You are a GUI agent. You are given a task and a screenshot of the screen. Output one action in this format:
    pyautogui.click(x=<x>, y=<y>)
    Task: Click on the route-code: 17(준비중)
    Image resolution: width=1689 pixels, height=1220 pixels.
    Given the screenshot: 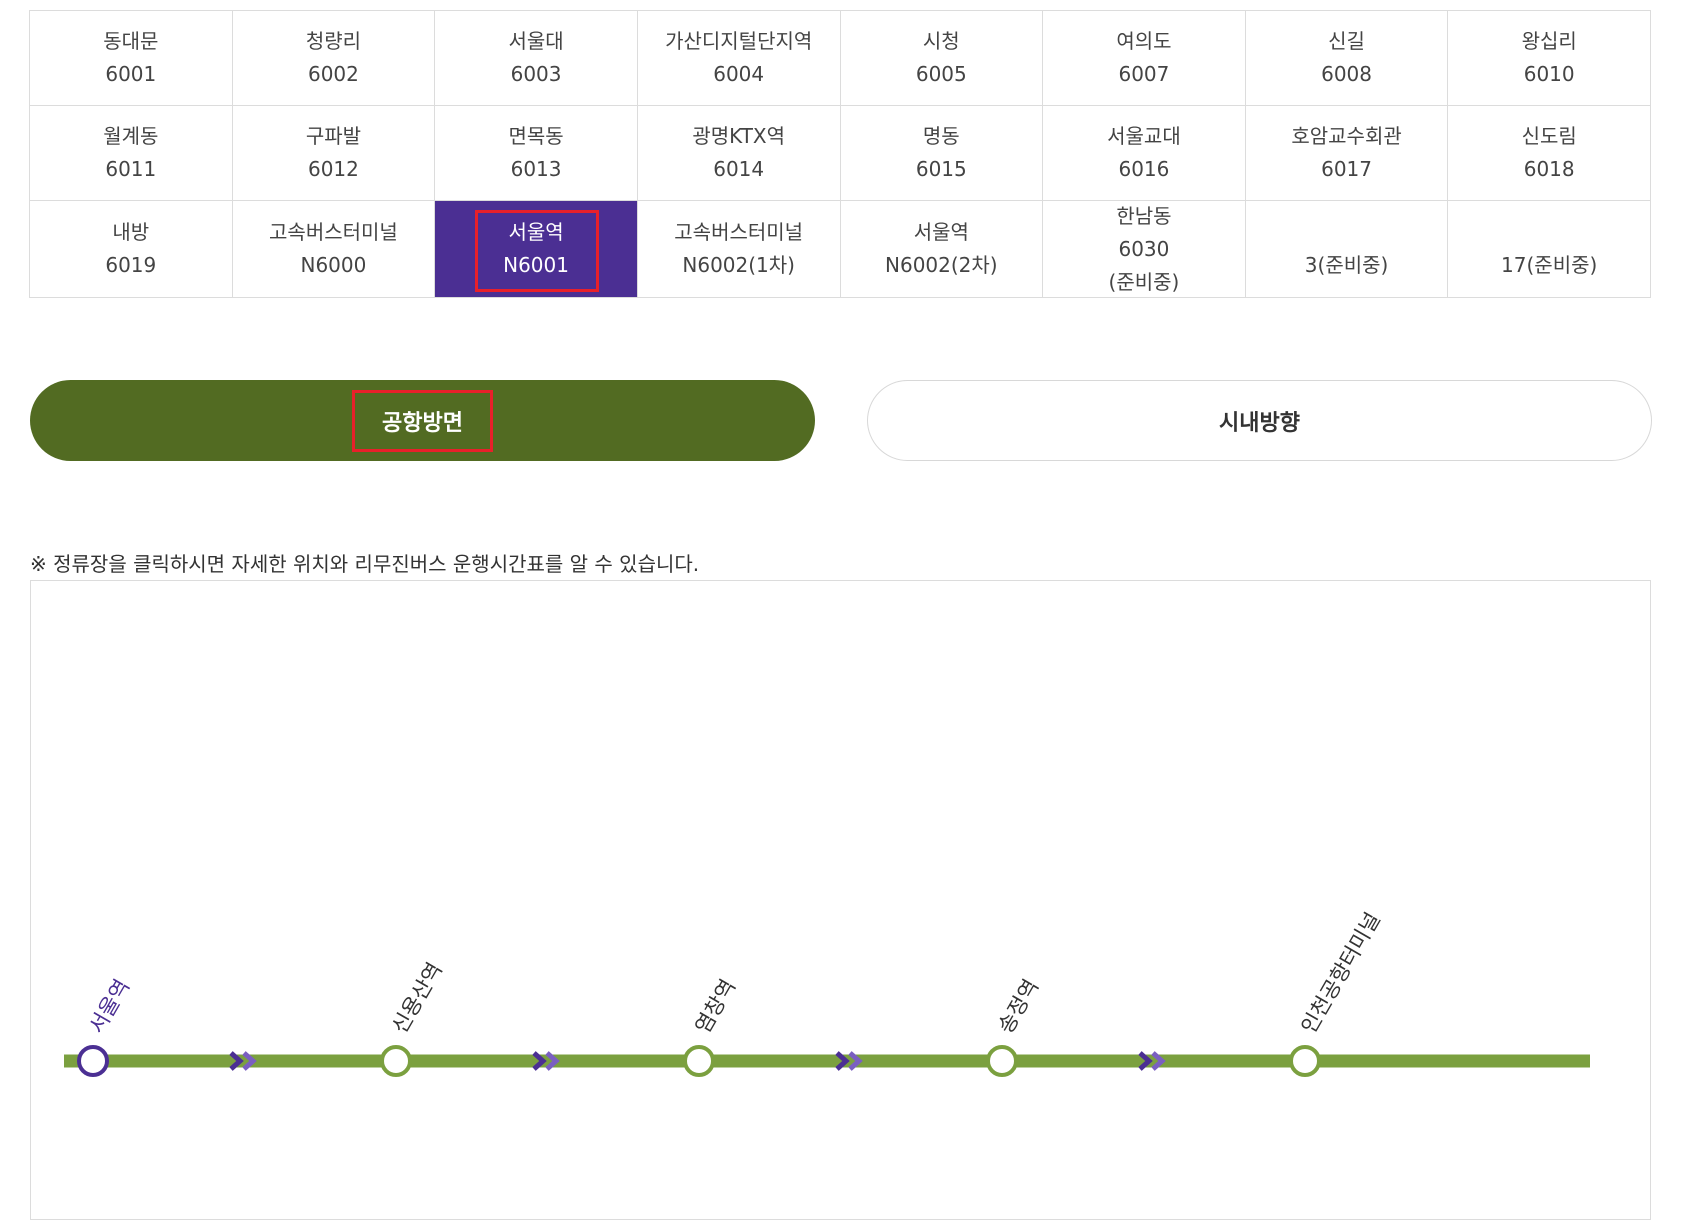 What is the action you would take?
    pyautogui.click(x=1549, y=265)
    